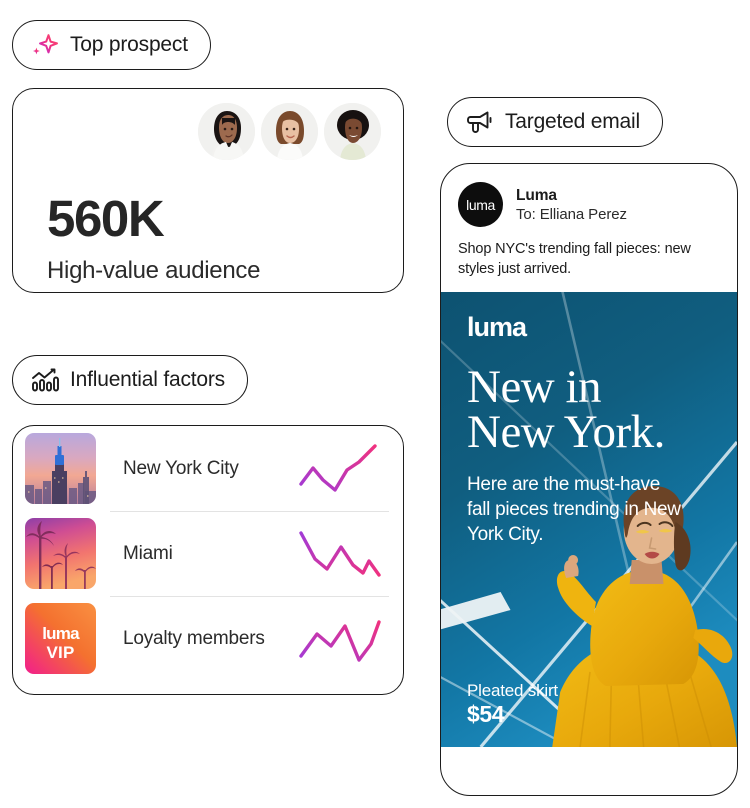 The image size is (750, 808). Describe the element at coordinates (572, 121) in the screenshot. I see `badge-targeted-email-label: Targeted email` at that location.